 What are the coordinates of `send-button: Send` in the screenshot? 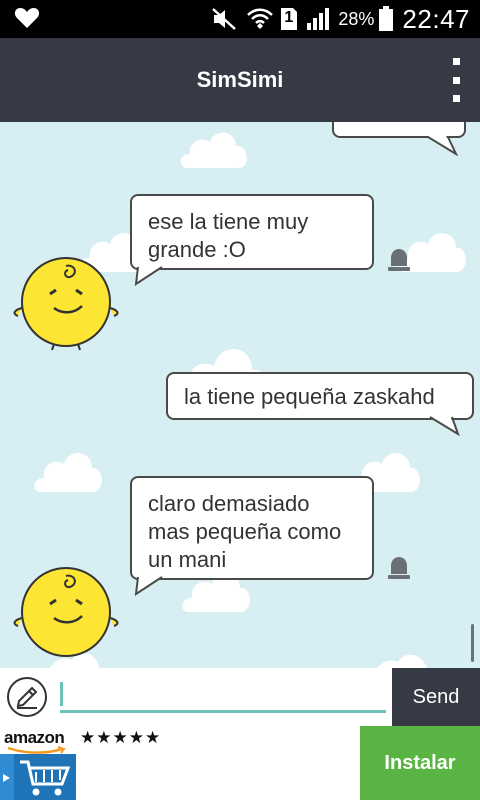 It's located at (436, 697).